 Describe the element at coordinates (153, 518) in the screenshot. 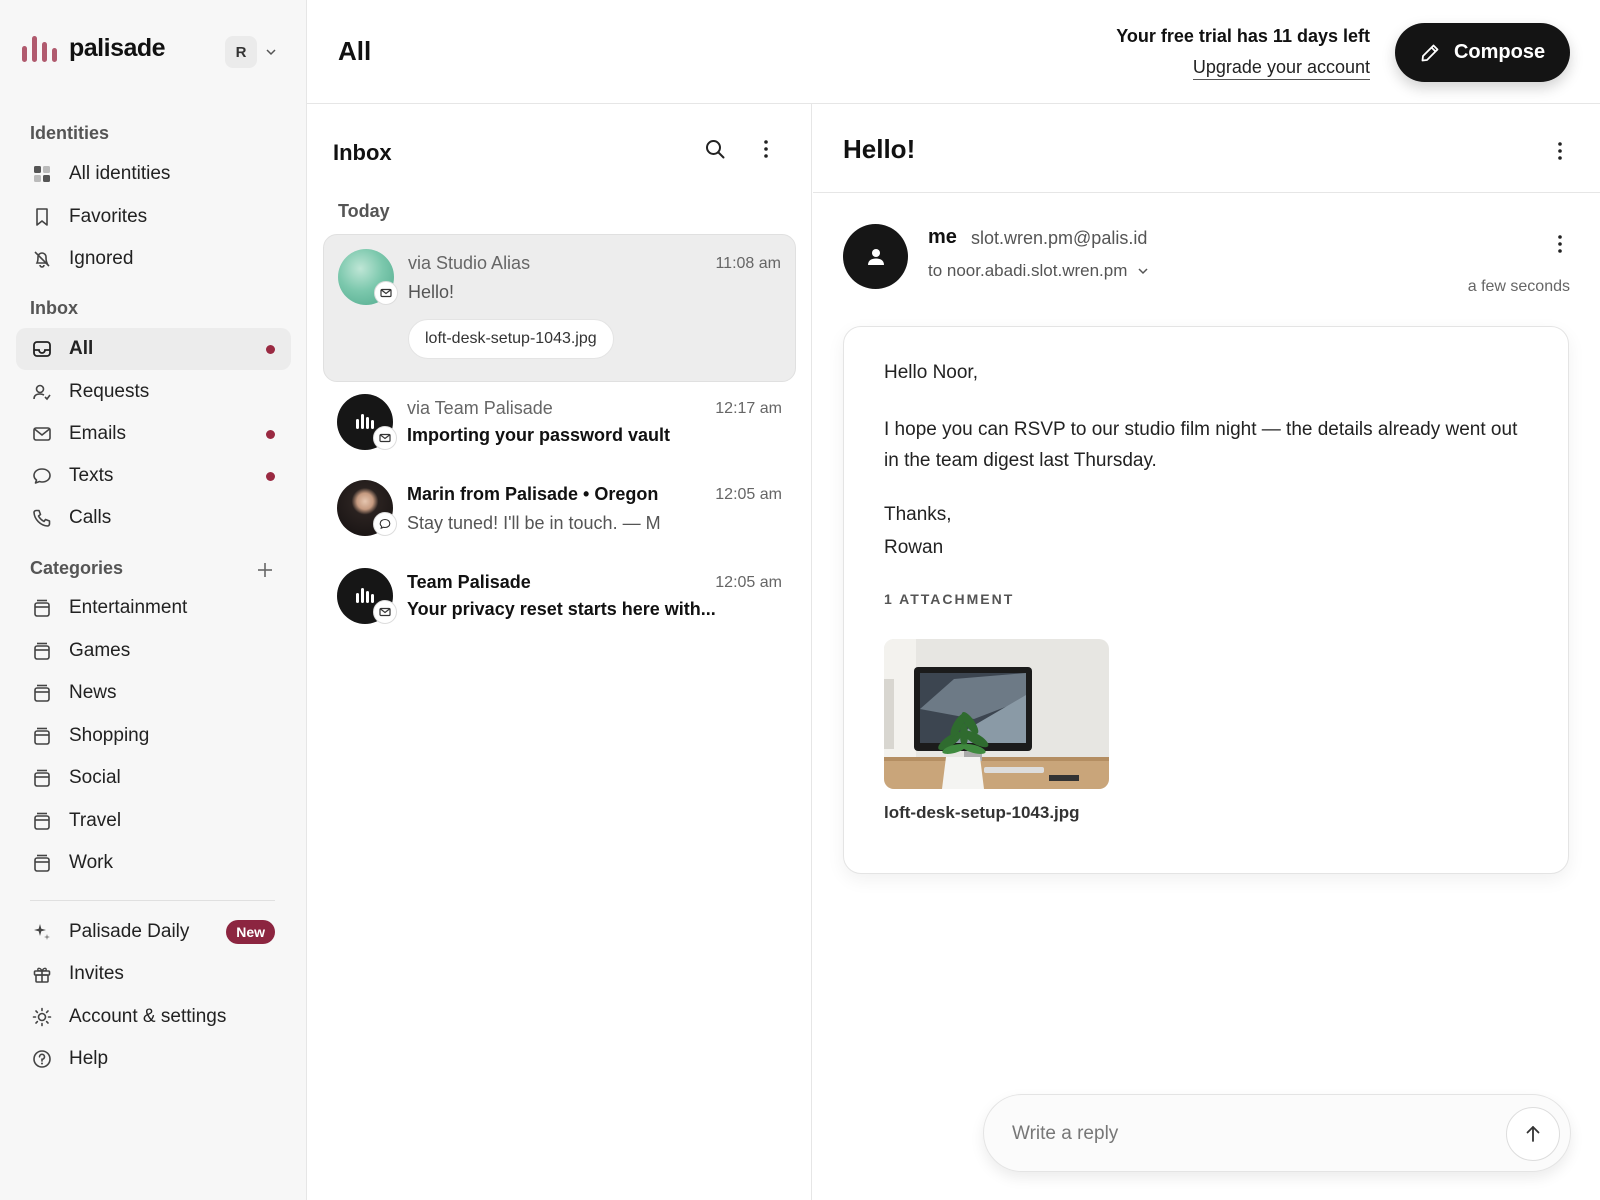

I see `sidebar-item-calls: Calls` at that location.